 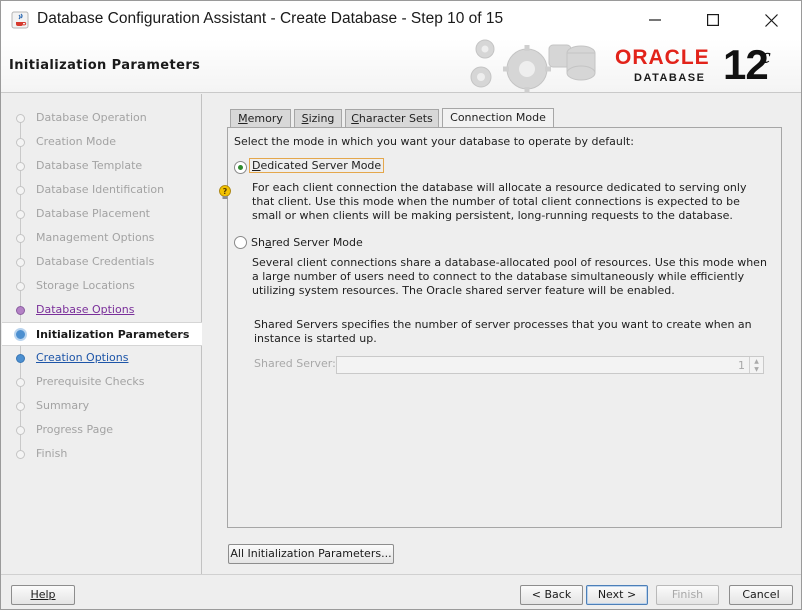 I want to click on step-label: Summary, so click(x=63, y=405).